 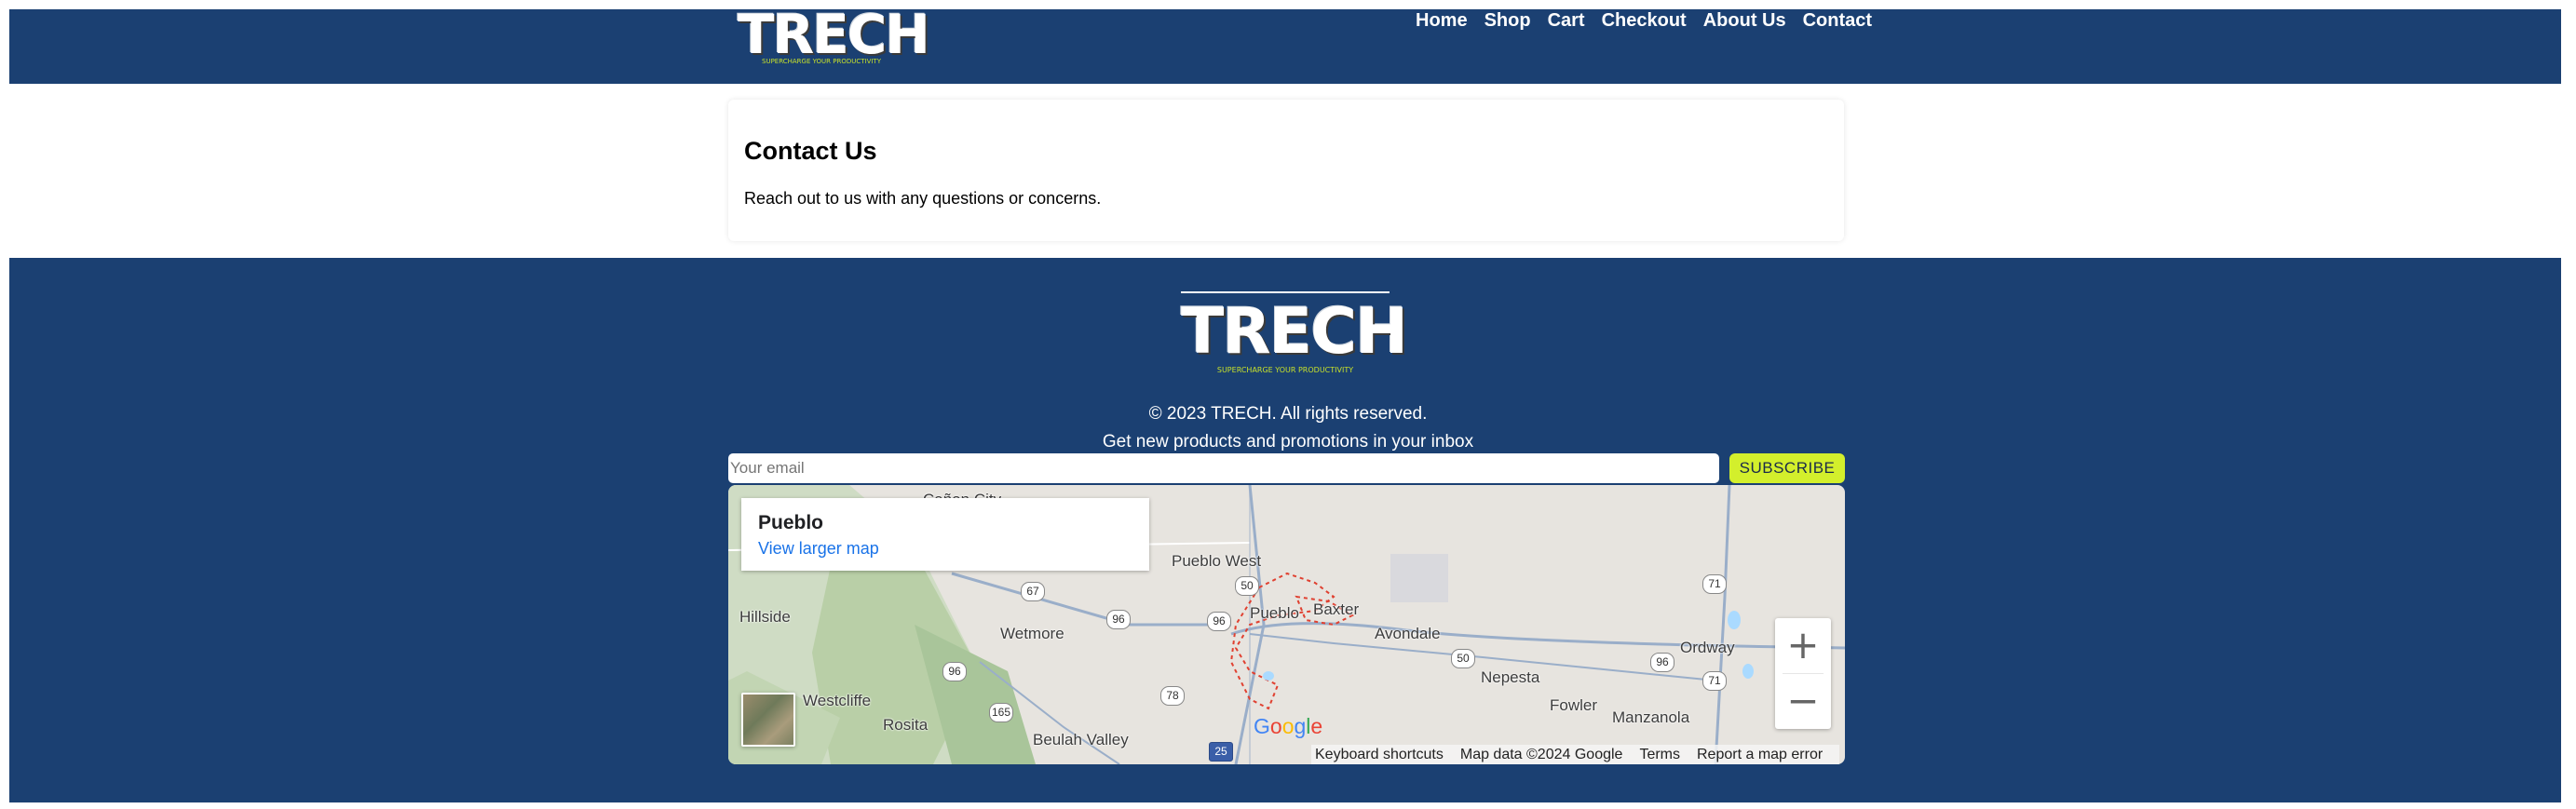 What do you see at coordinates (906, 725) in the screenshot?
I see `map-label-rosita: Rosita` at bounding box center [906, 725].